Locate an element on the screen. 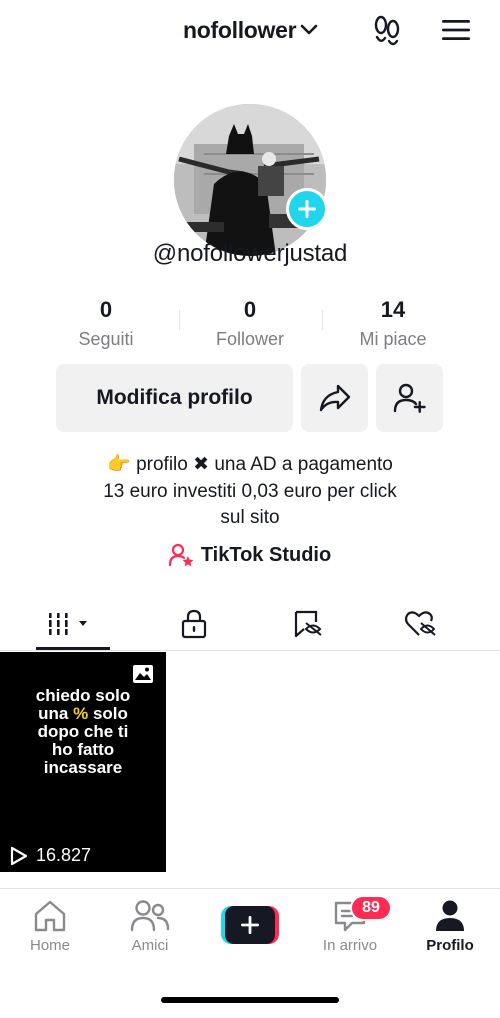 Image resolution: width=500 pixels, height=1018 pixels. caption-line: incassare is located at coordinates (83, 767).